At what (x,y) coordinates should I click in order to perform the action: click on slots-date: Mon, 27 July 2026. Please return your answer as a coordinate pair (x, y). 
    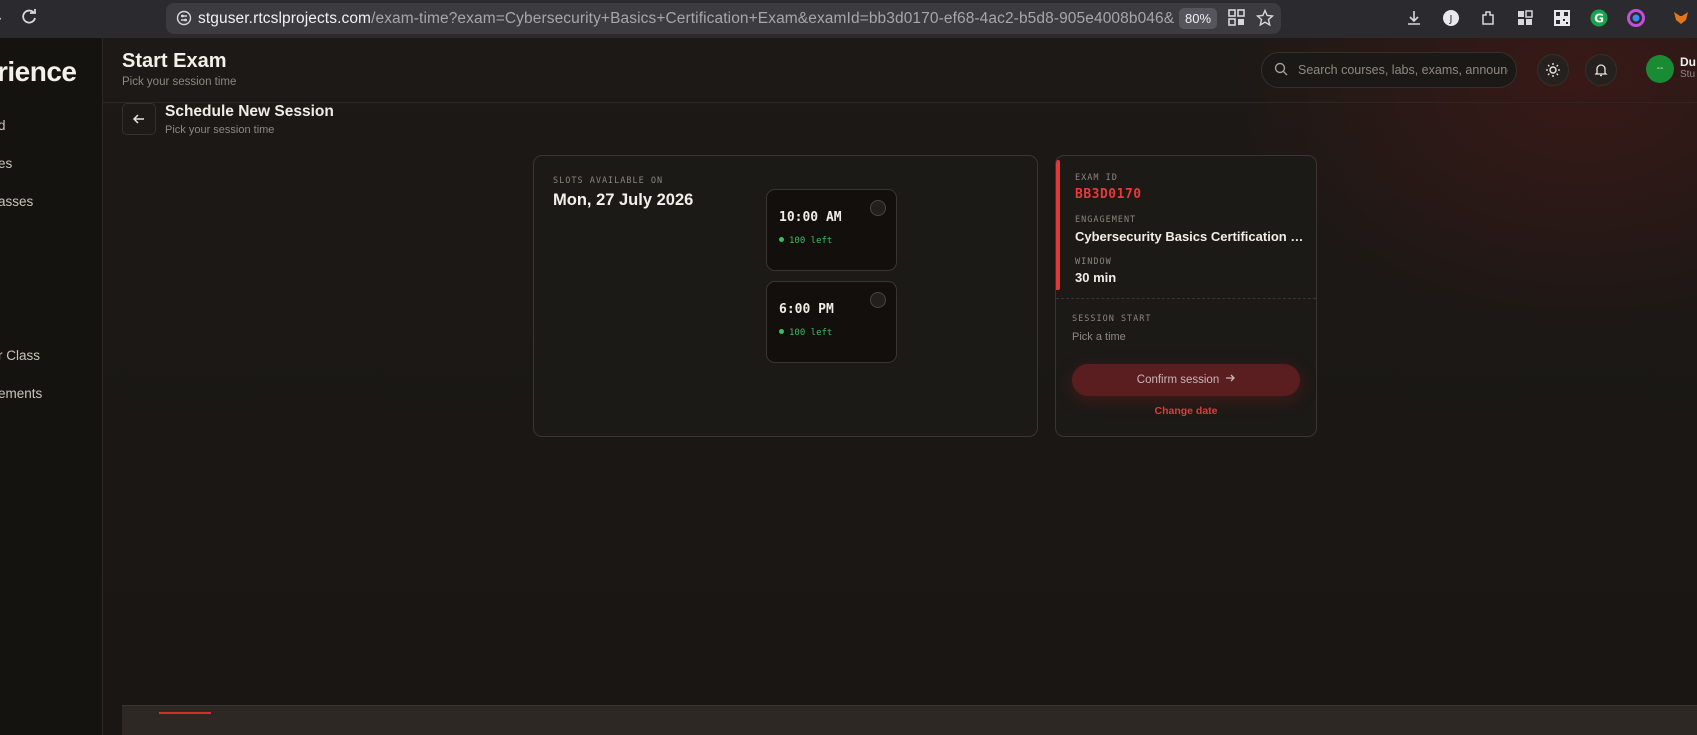
    Looking at the image, I should click on (623, 200).